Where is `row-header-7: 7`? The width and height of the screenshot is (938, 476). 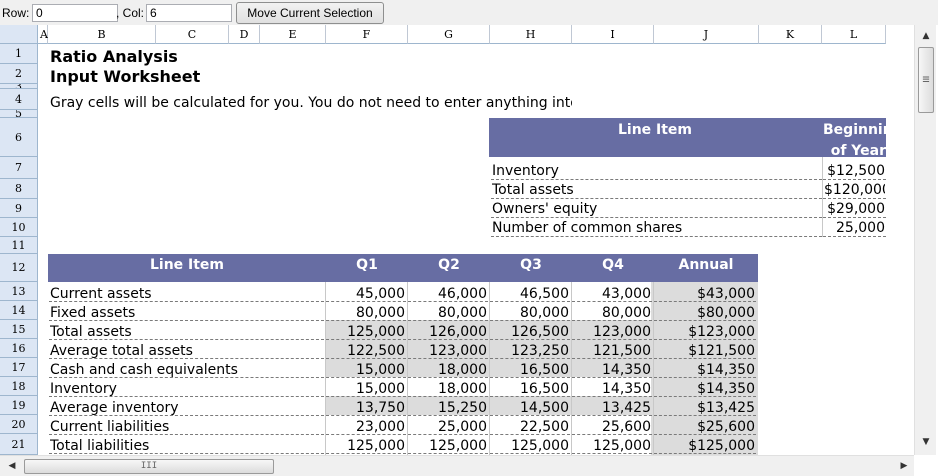
row-header-7: 7 is located at coordinates (19, 168).